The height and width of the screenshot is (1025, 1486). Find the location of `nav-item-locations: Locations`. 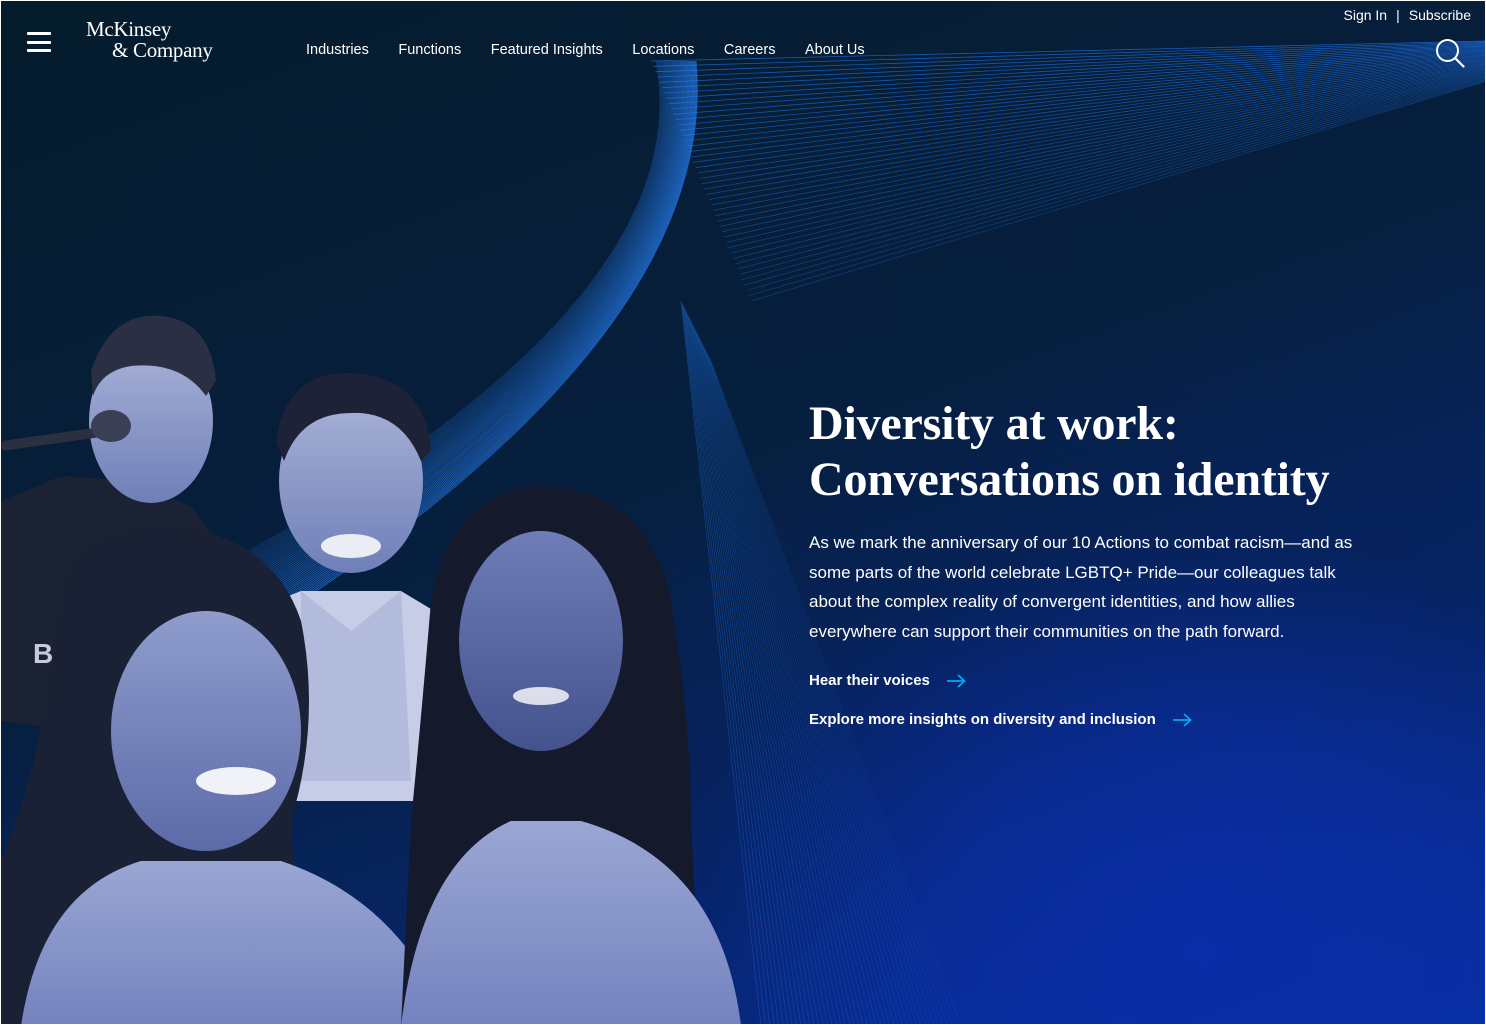

nav-item-locations: Locations is located at coordinates (663, 50).